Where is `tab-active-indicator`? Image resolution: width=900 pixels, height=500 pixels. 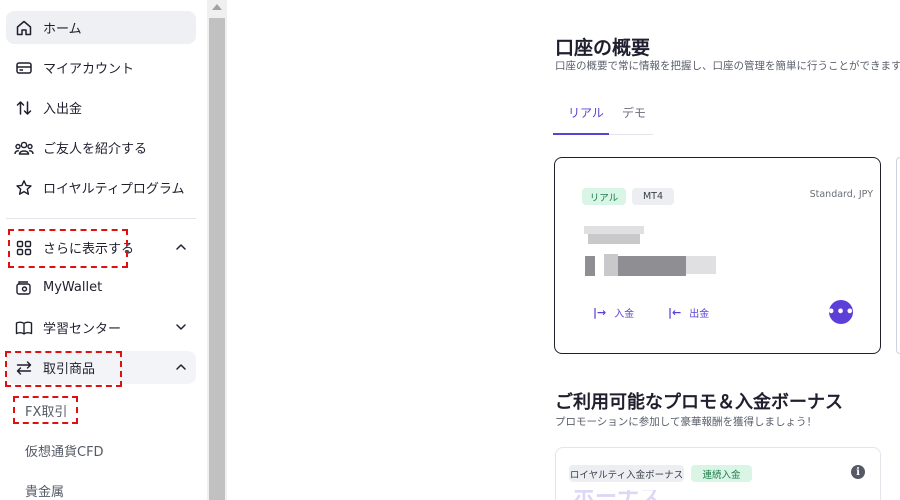
tab-active-indicator is located at coordinates (581, 134).